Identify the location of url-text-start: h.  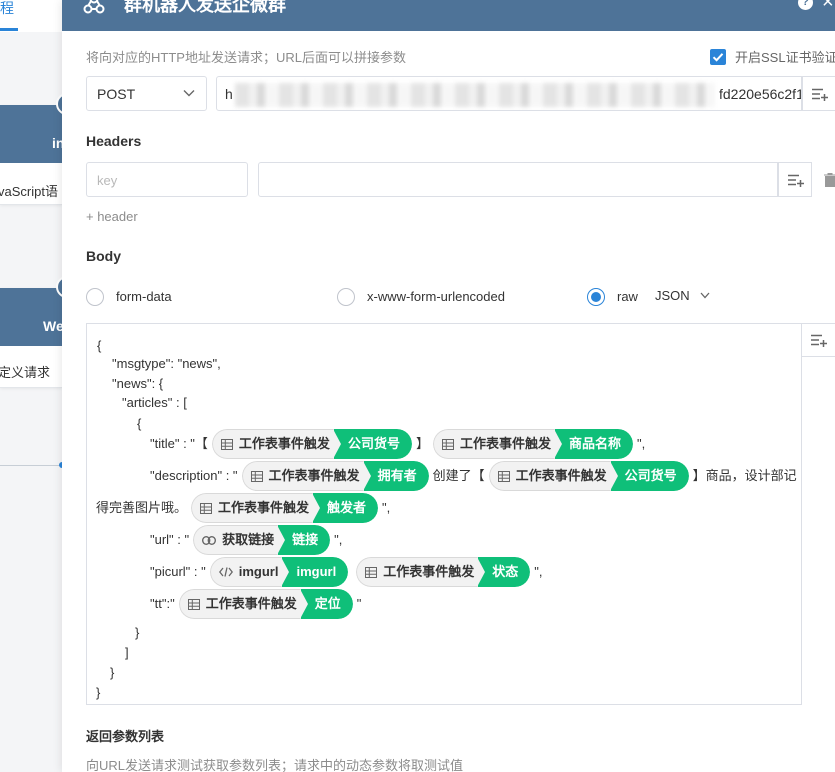
(229, 94).